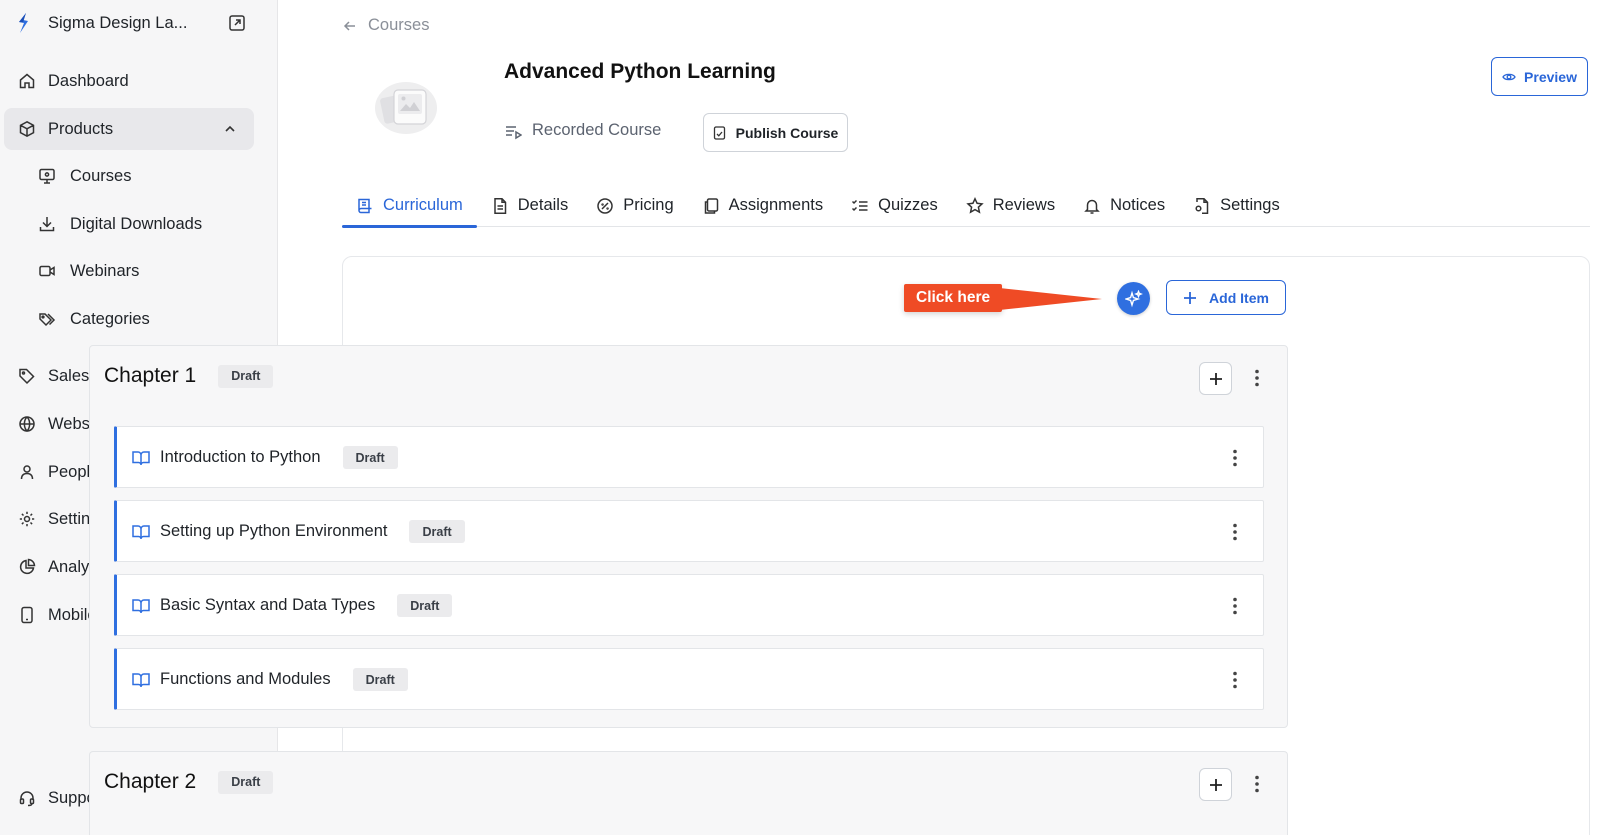  What do you see at coordinates (1550, 76) in the screenshot?
I see `preview-label: Preview` at bounding box center [1550, 76].